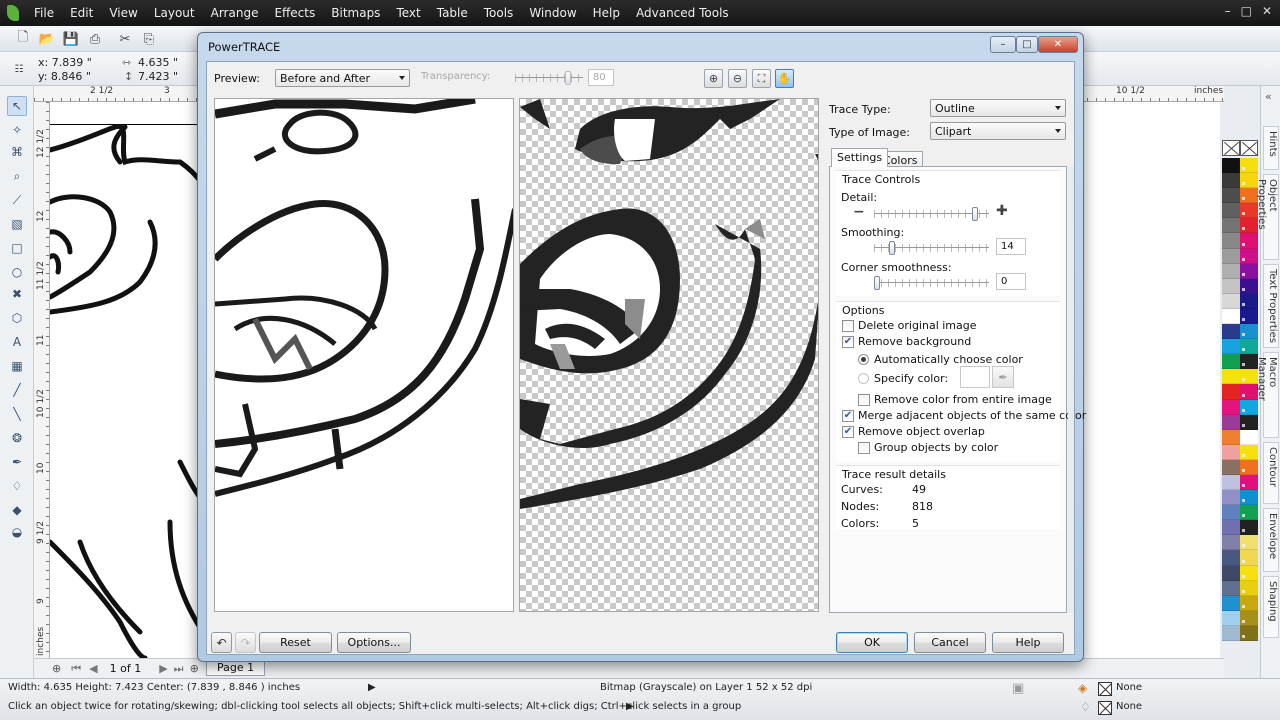 The width and height of the screenshot is (1280, 720). What do you see at coordinates (848, 416) in the screenshot?
I see `merge-adjacent-checkbox: ✔` at bounding box center [848, 416].